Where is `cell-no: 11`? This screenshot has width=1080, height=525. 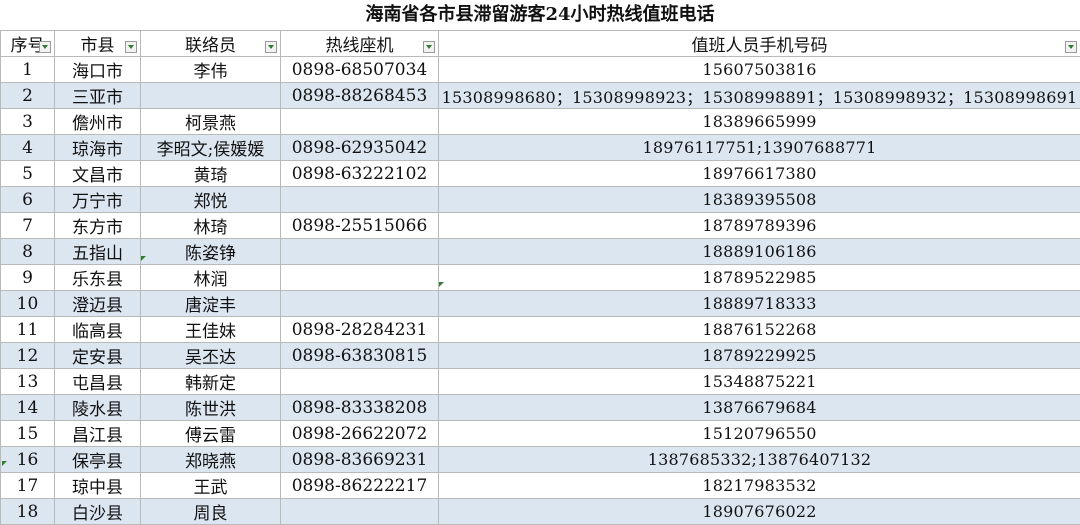 cell-no: 11 is located at coordinates (28, 330).